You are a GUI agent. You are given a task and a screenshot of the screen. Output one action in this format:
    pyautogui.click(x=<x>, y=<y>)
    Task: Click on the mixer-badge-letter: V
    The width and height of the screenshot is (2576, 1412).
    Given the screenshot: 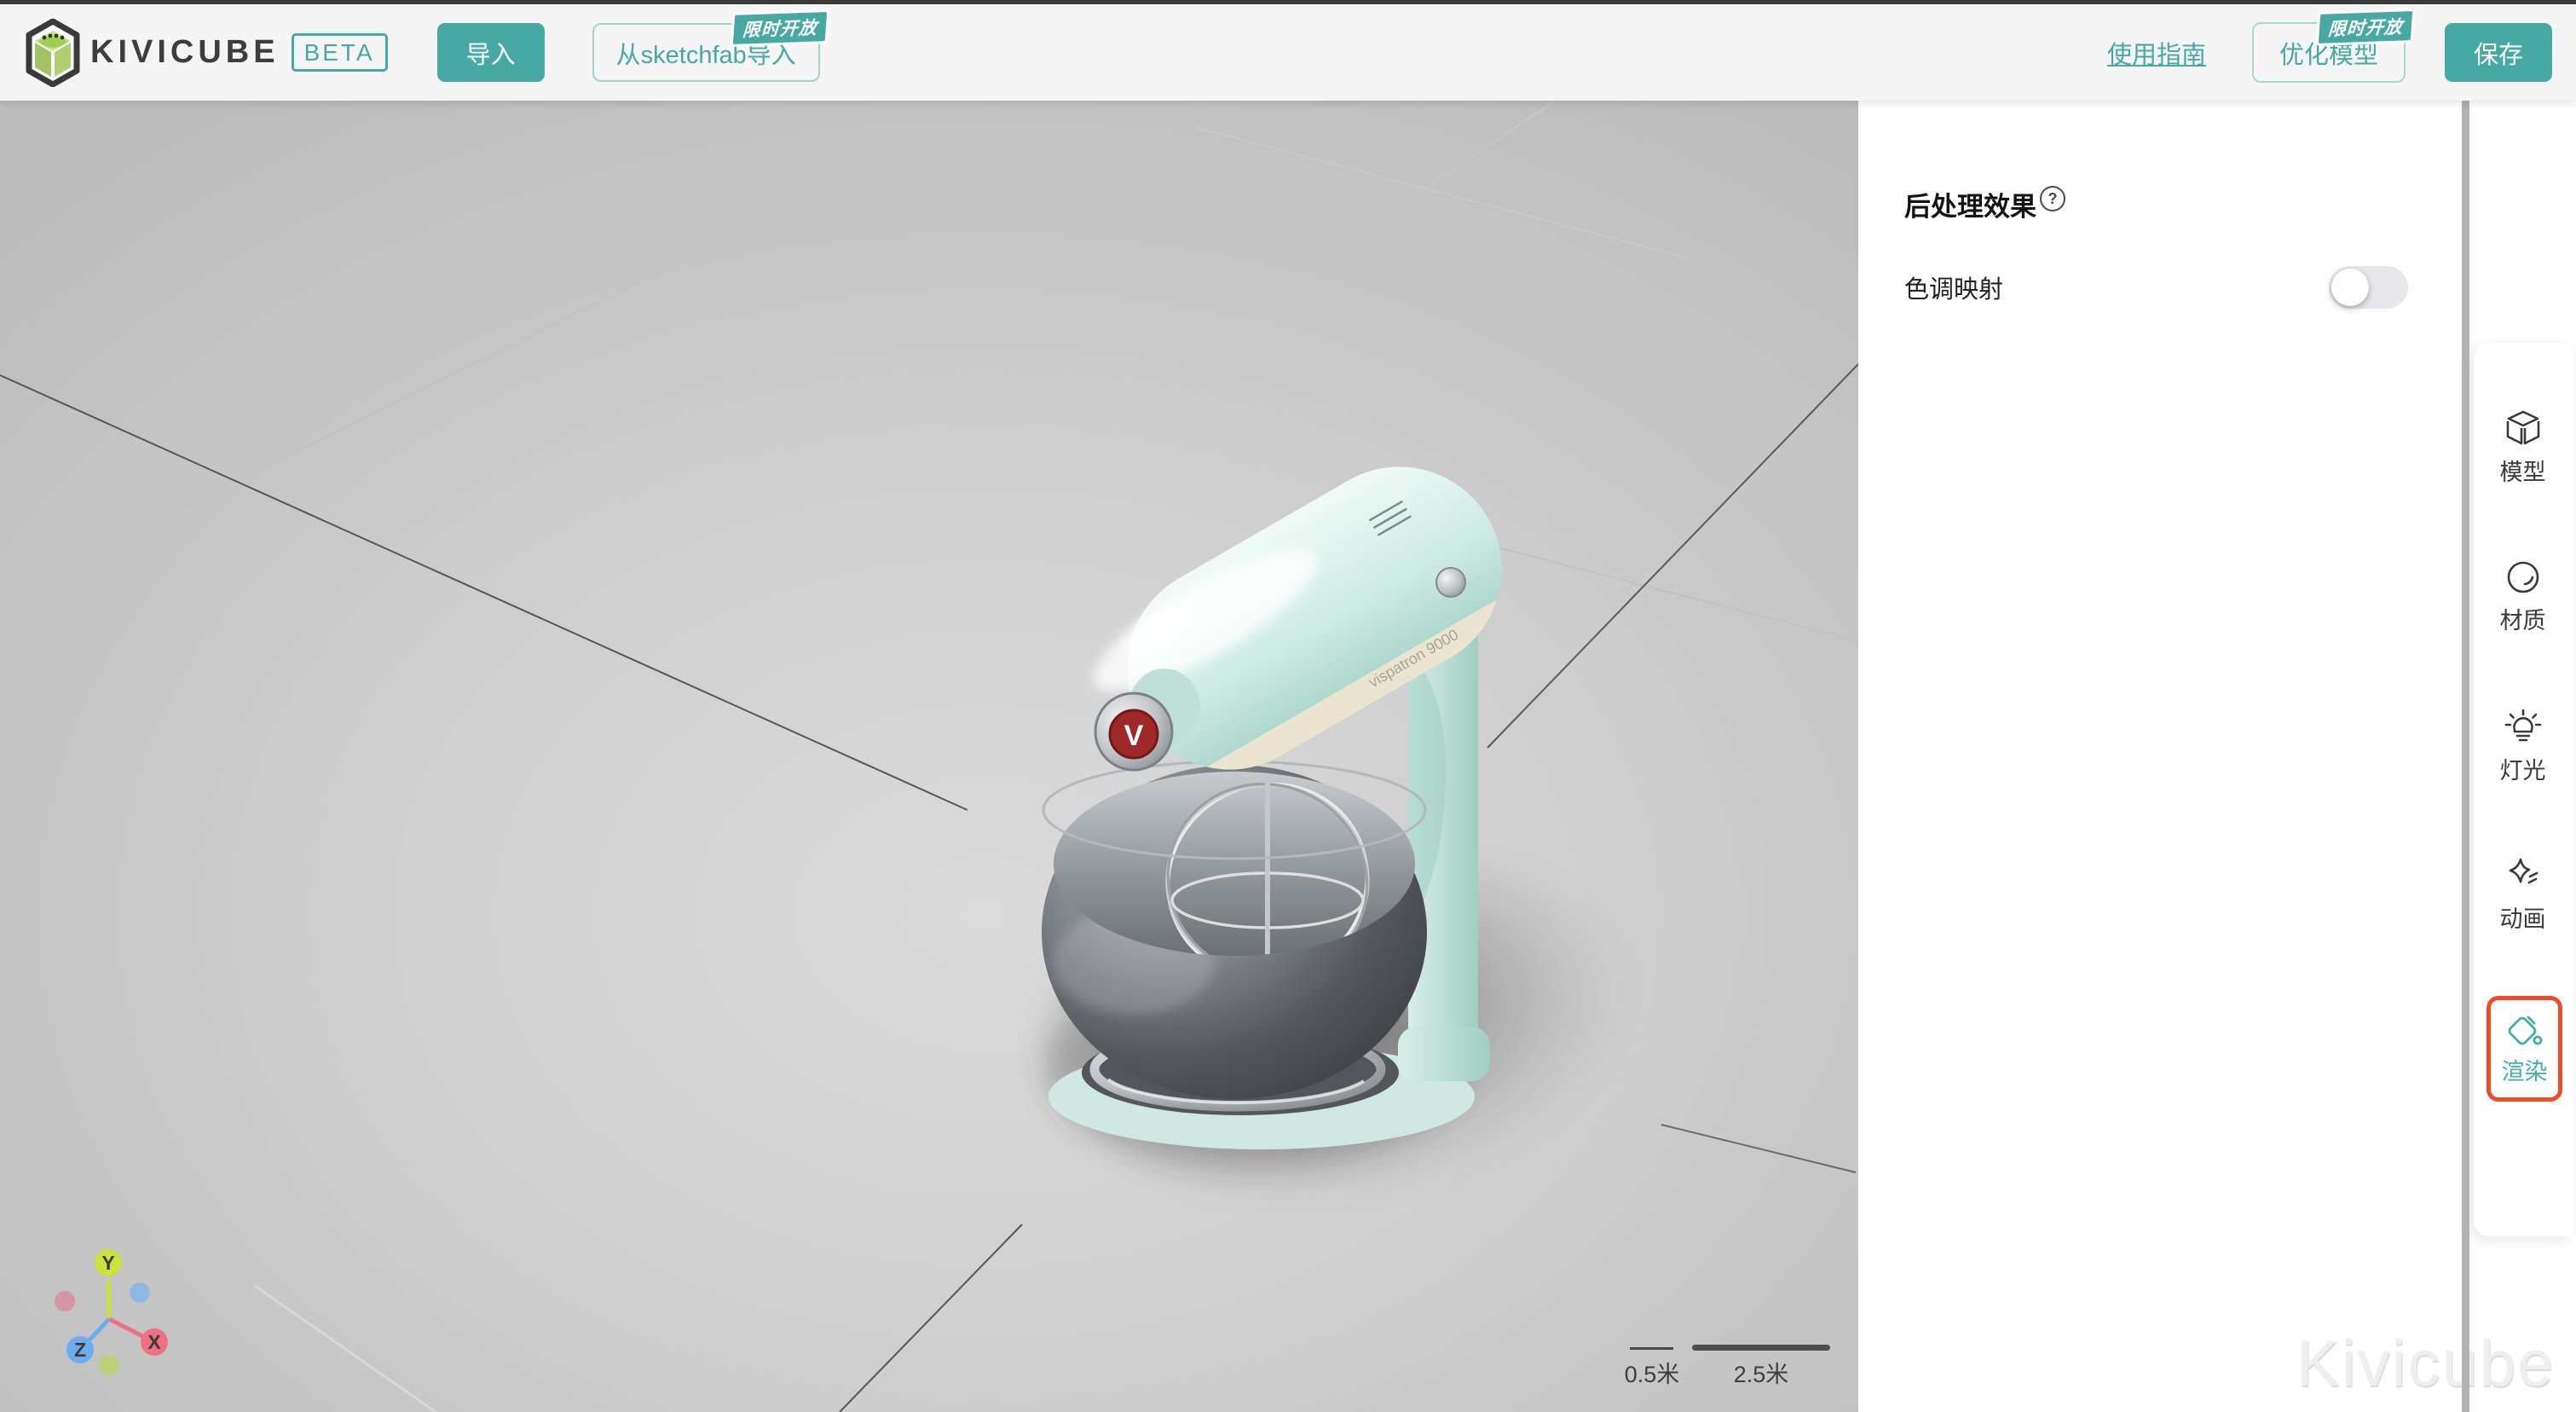 What is the action you would take?
    pyautogui.click(x=1134, y=736)
    